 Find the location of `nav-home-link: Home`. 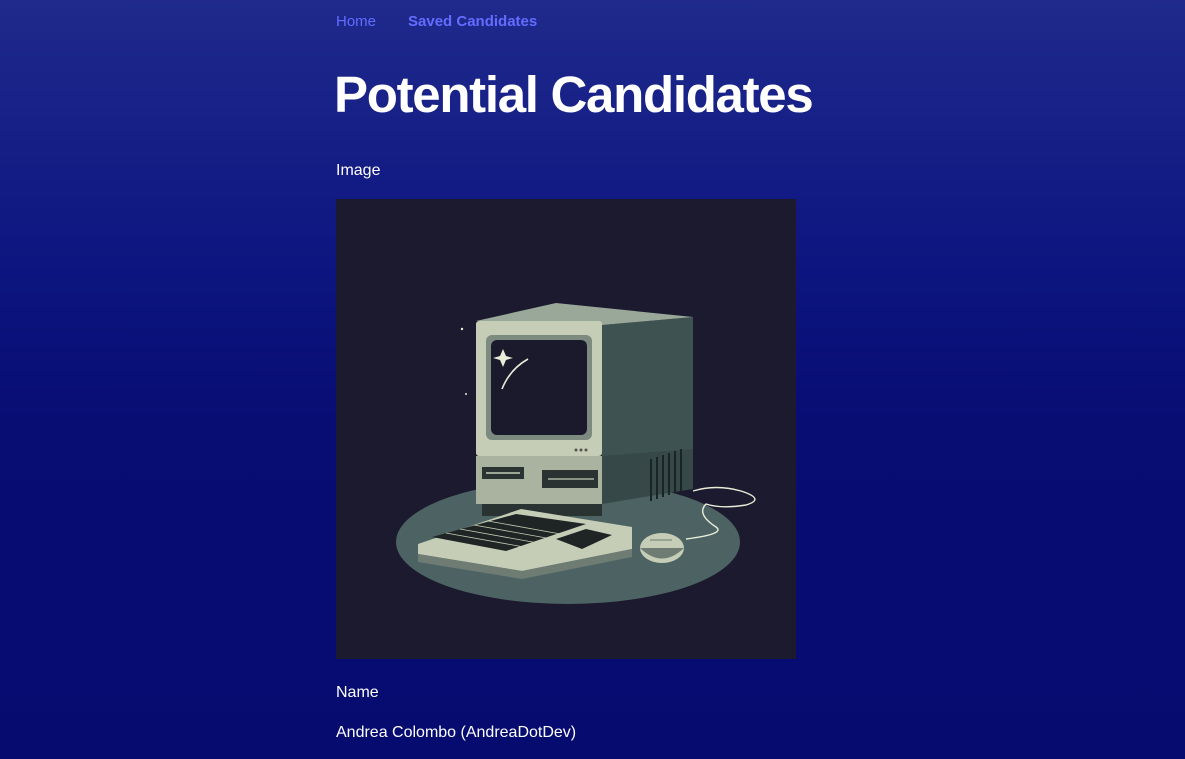

nav-home-link: Home is located at coordinates (356, 21).